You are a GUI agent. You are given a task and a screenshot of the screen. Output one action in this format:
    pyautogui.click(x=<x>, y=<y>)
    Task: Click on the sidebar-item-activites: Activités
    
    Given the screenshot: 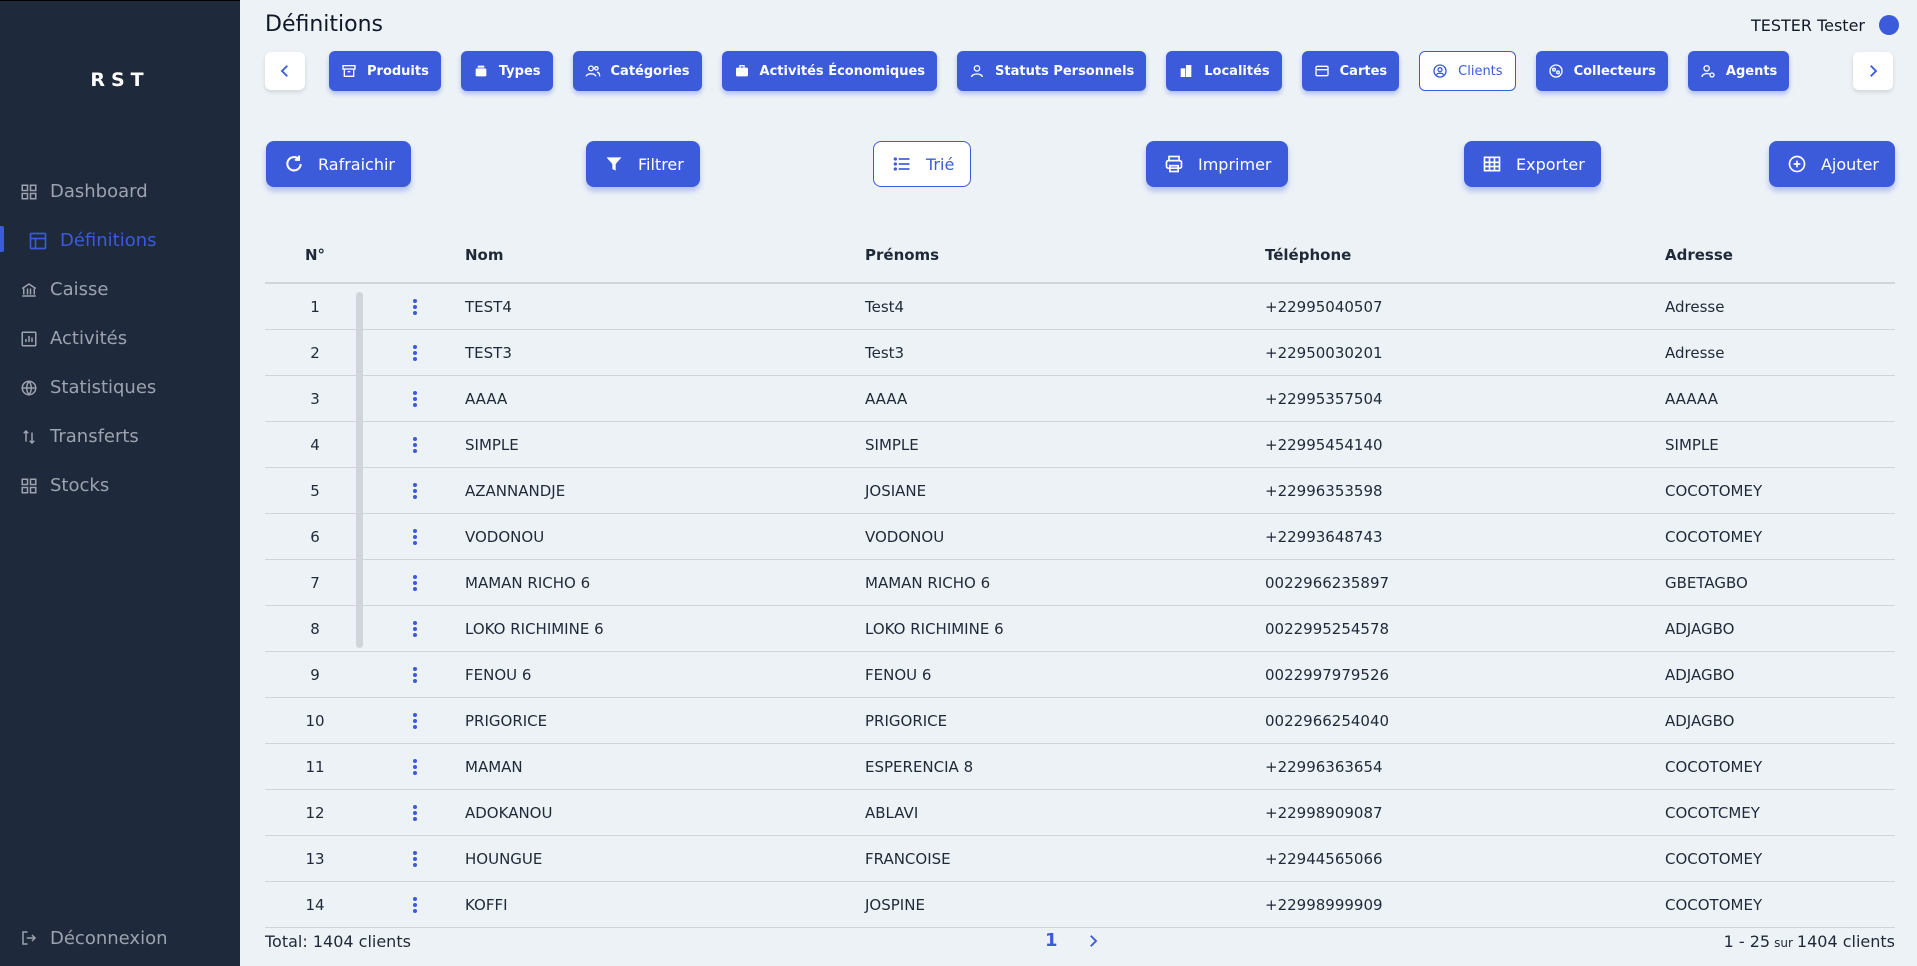 What is the action you would take?
    pyautogui.click(x=120, y=338)
    